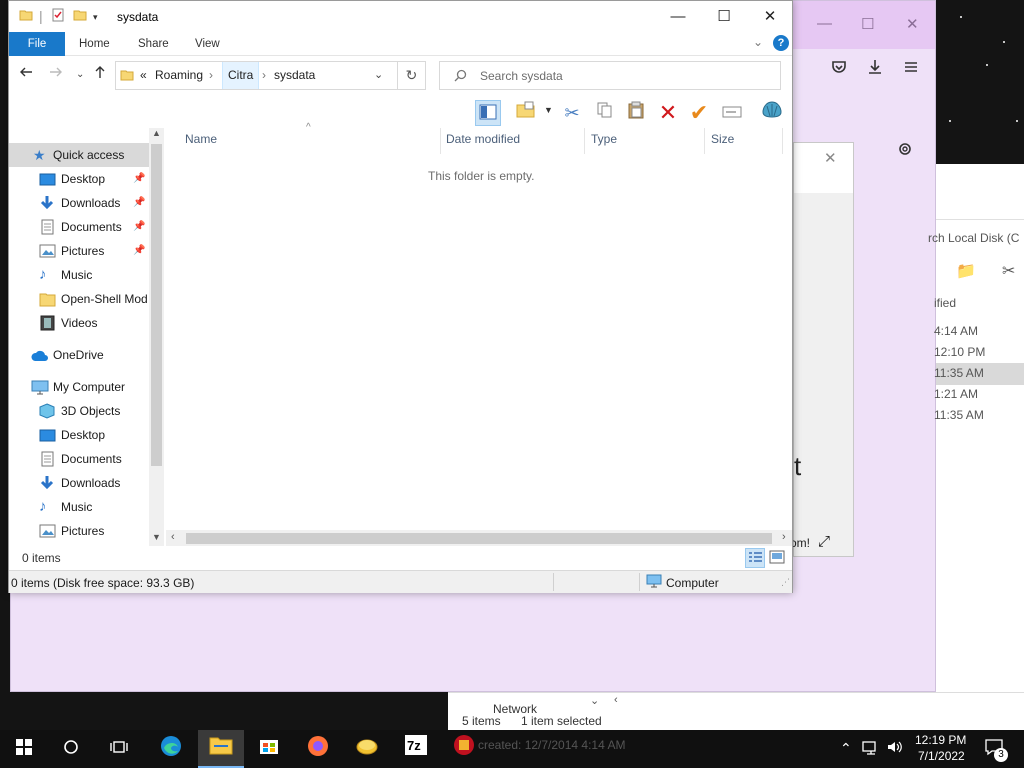 This screenshot has height=768, width=1024. Describe the element at coordinates (605, 113) in the screenshot. I see `copy-icon` at that location.